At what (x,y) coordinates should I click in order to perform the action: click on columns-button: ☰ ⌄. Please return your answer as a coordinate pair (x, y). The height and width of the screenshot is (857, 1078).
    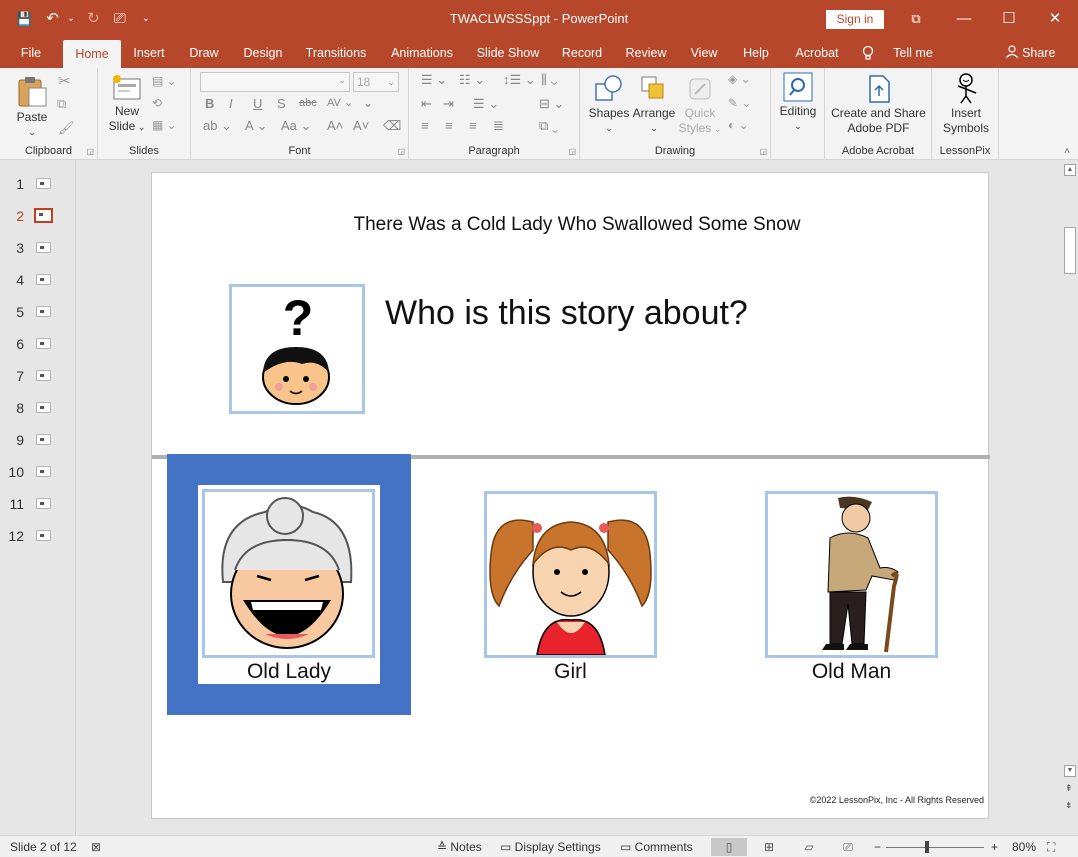
    Looking at the image, I should click on (486, 104).